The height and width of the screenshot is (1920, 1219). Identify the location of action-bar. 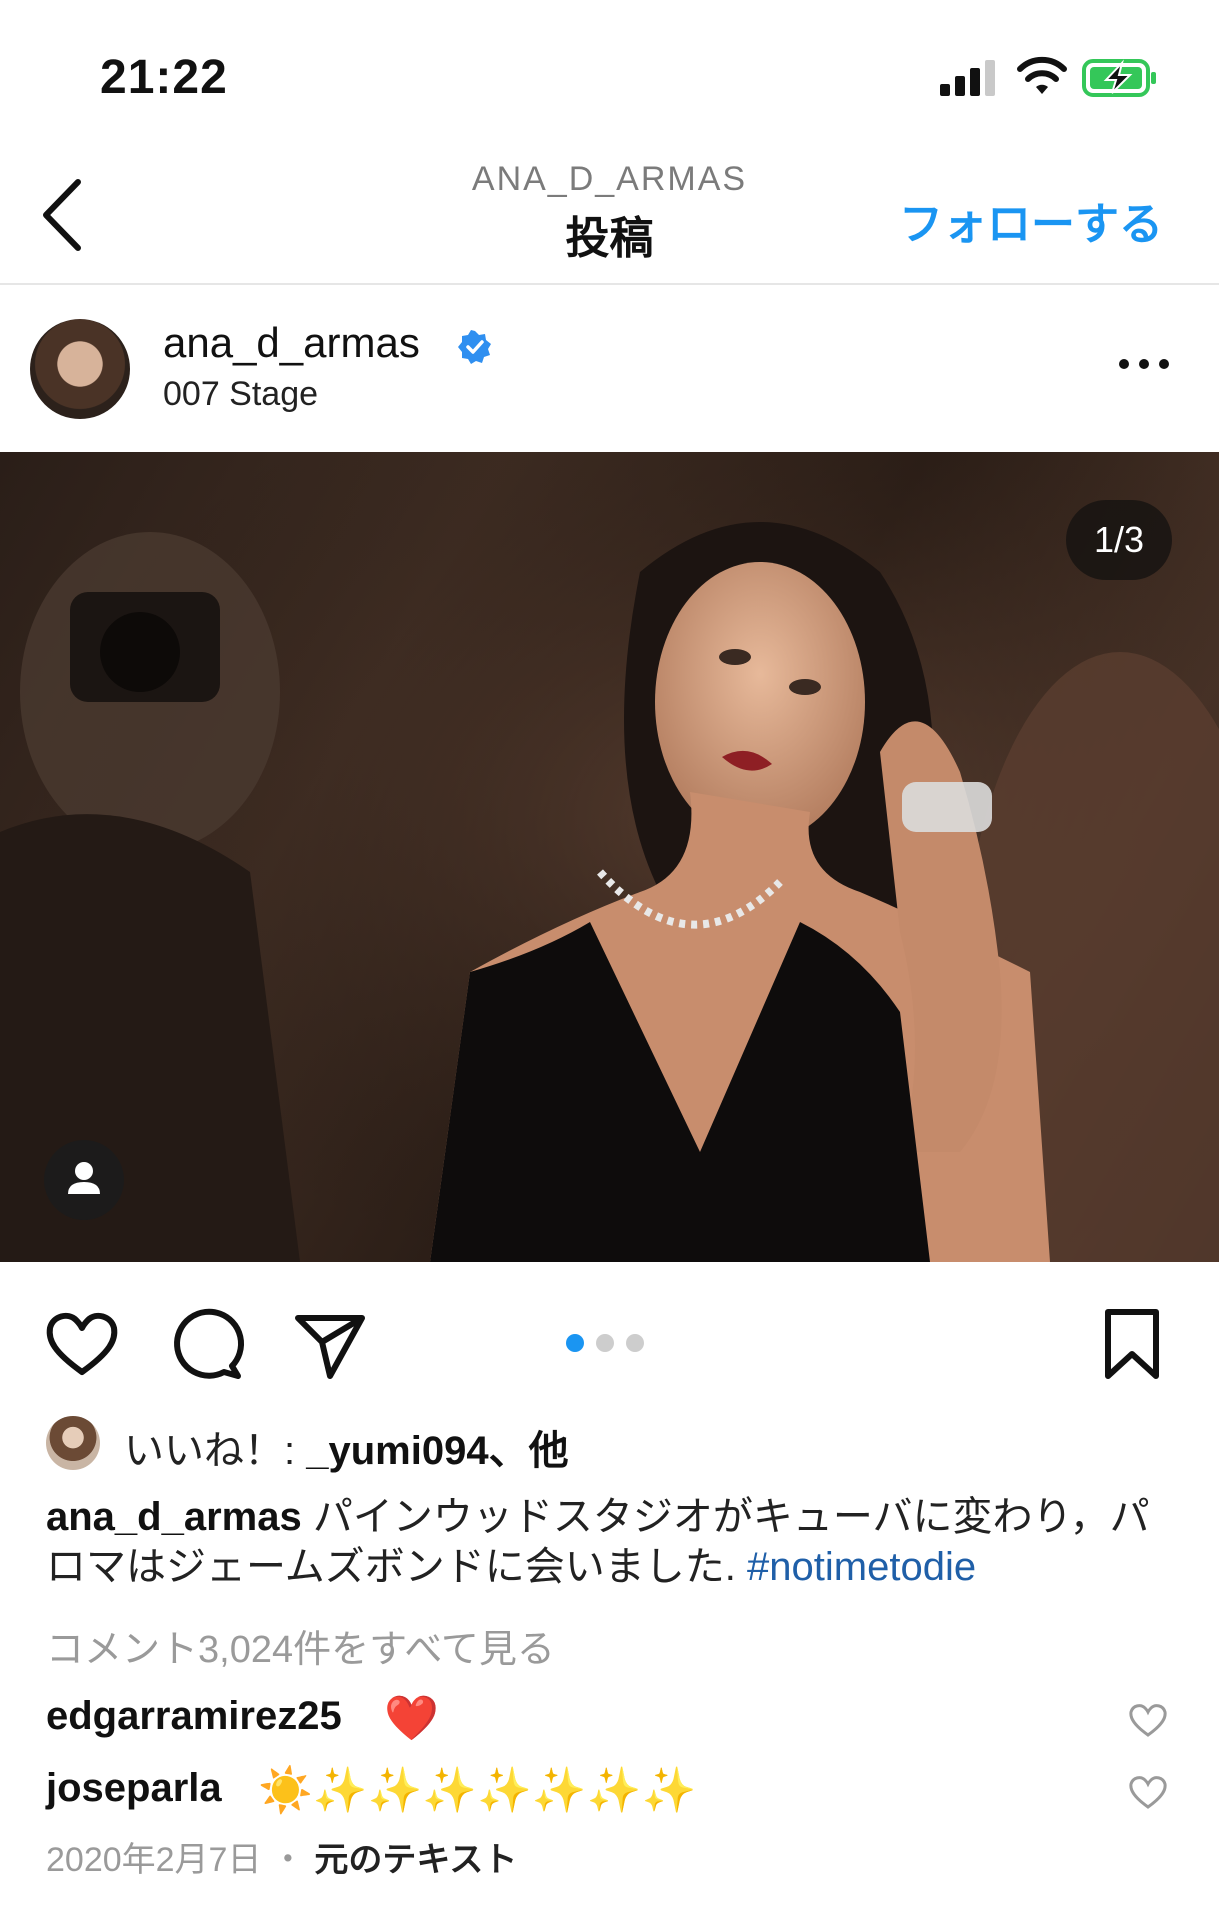
(609, 1332).